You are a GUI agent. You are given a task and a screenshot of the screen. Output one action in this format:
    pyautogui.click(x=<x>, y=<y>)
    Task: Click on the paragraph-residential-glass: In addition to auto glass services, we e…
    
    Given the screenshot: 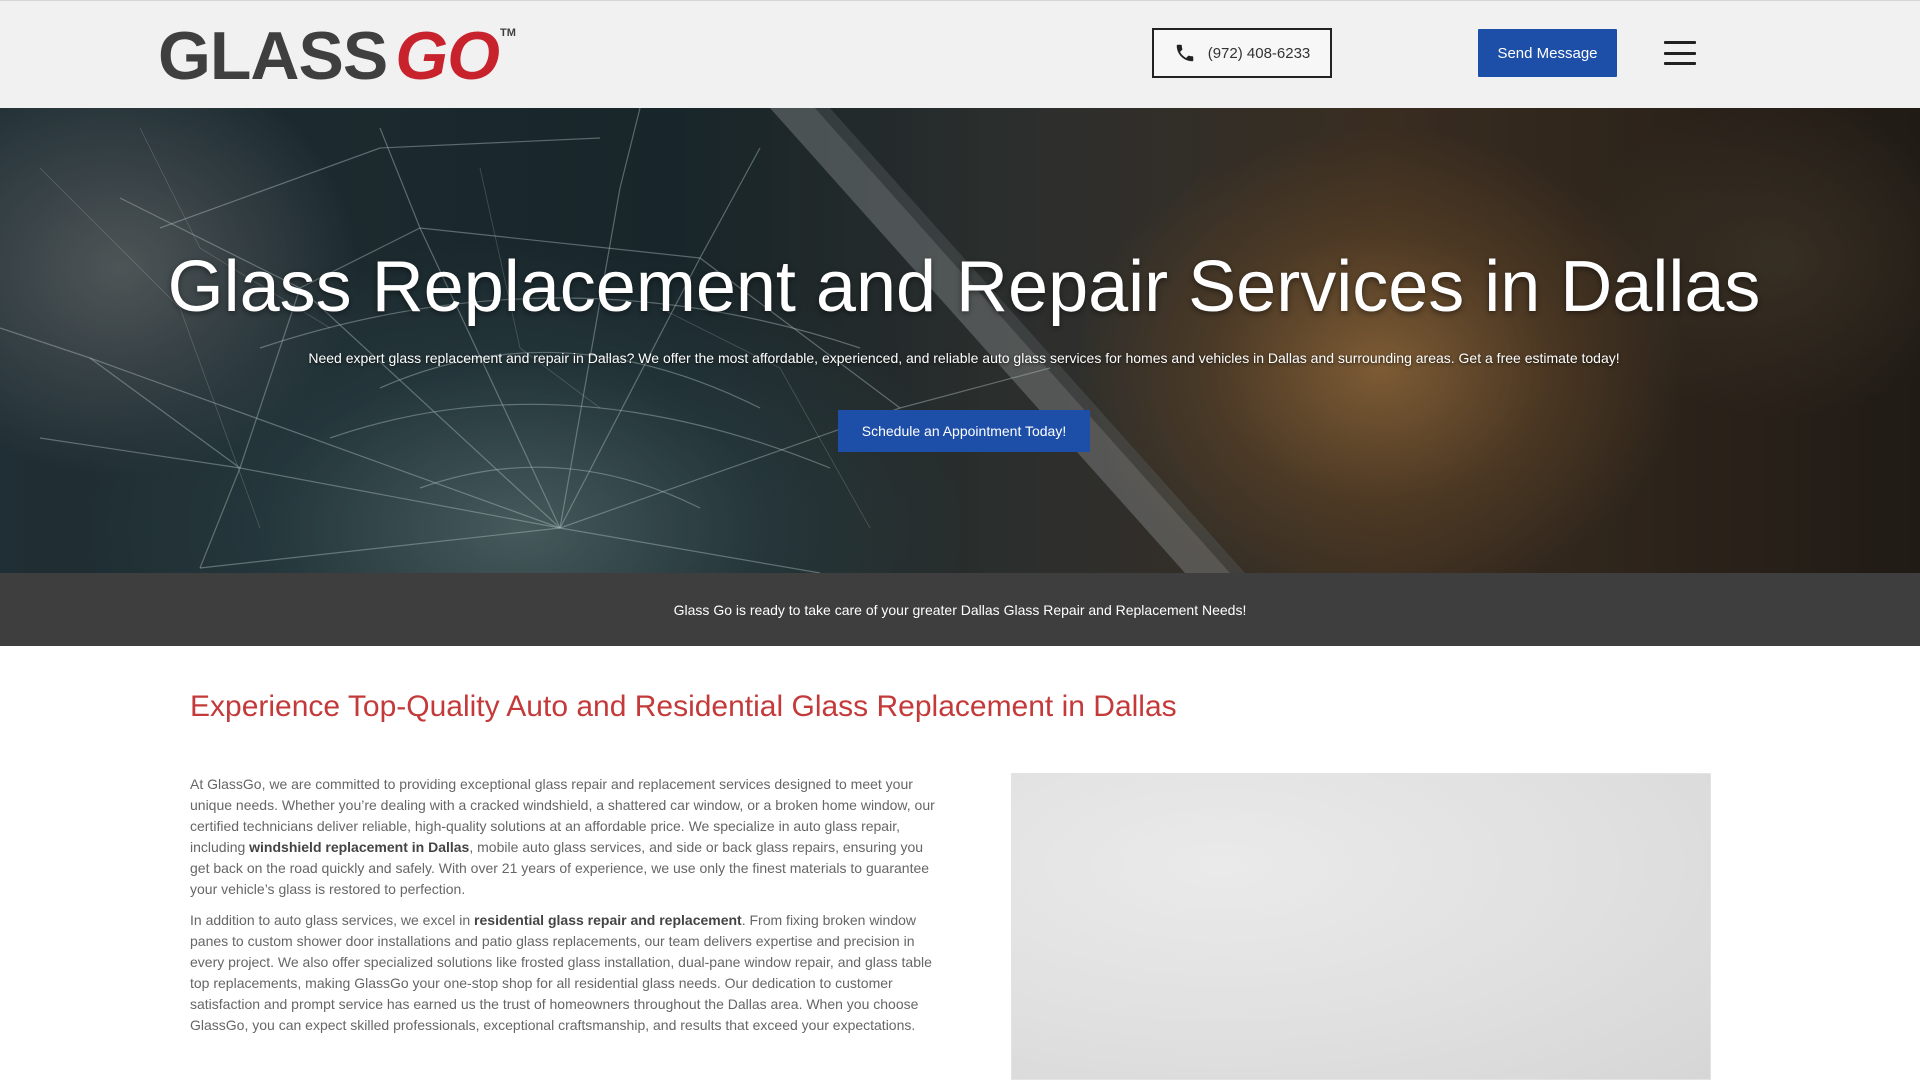 What is the action you would take?
    pyautogui.click(x=566, y=973)
    